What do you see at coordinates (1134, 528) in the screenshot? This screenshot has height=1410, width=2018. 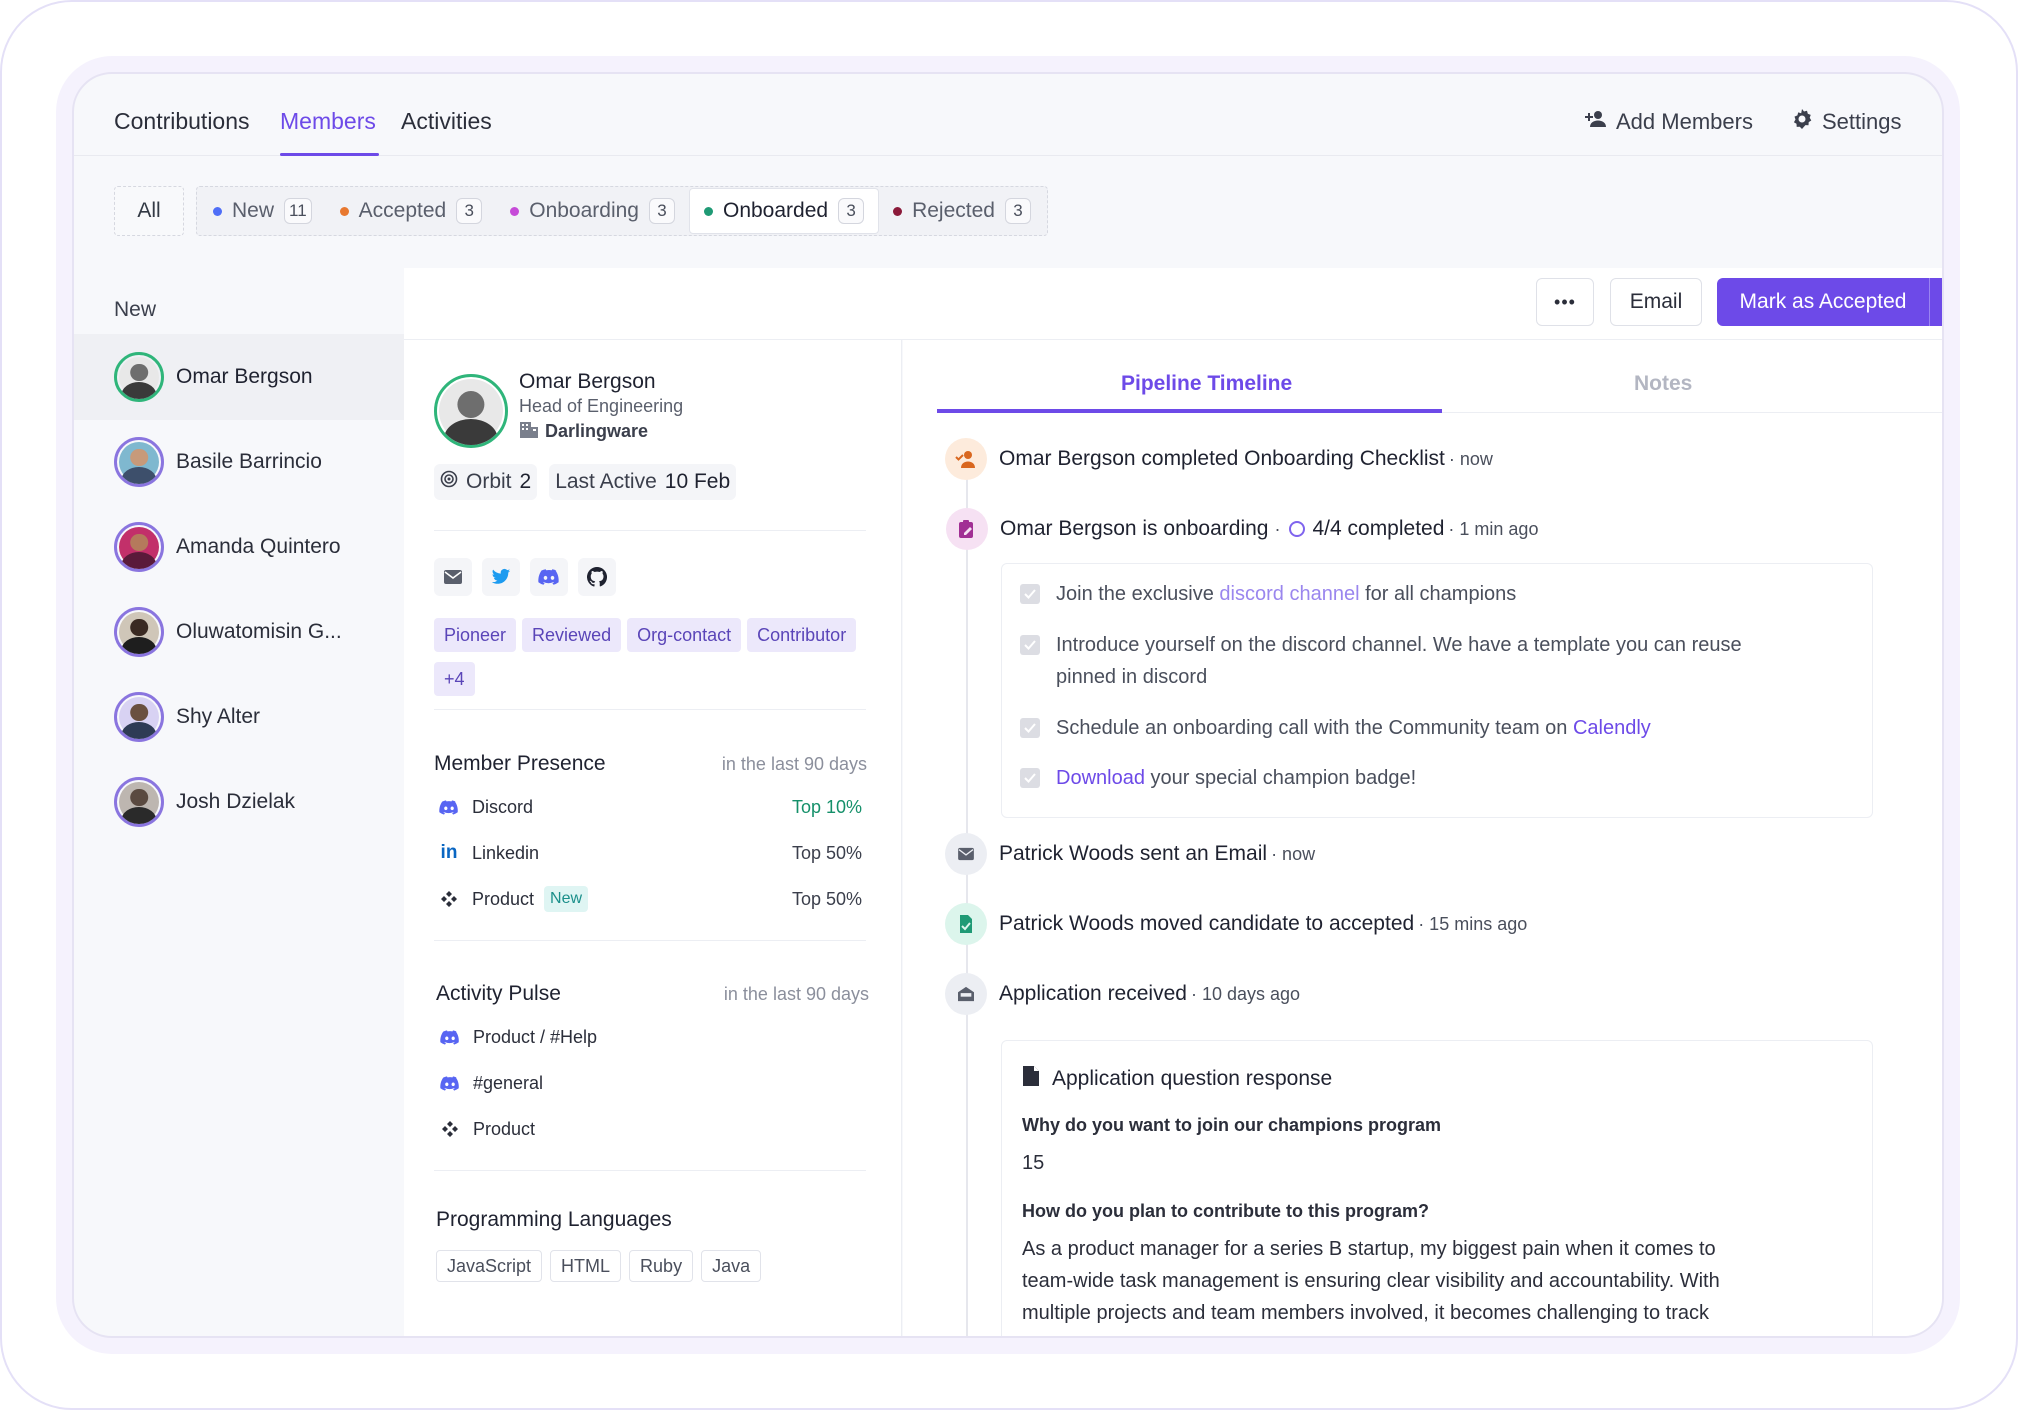 I see `event-text: Omar Bergson is onboarding` at bounding box center [1134, 528].